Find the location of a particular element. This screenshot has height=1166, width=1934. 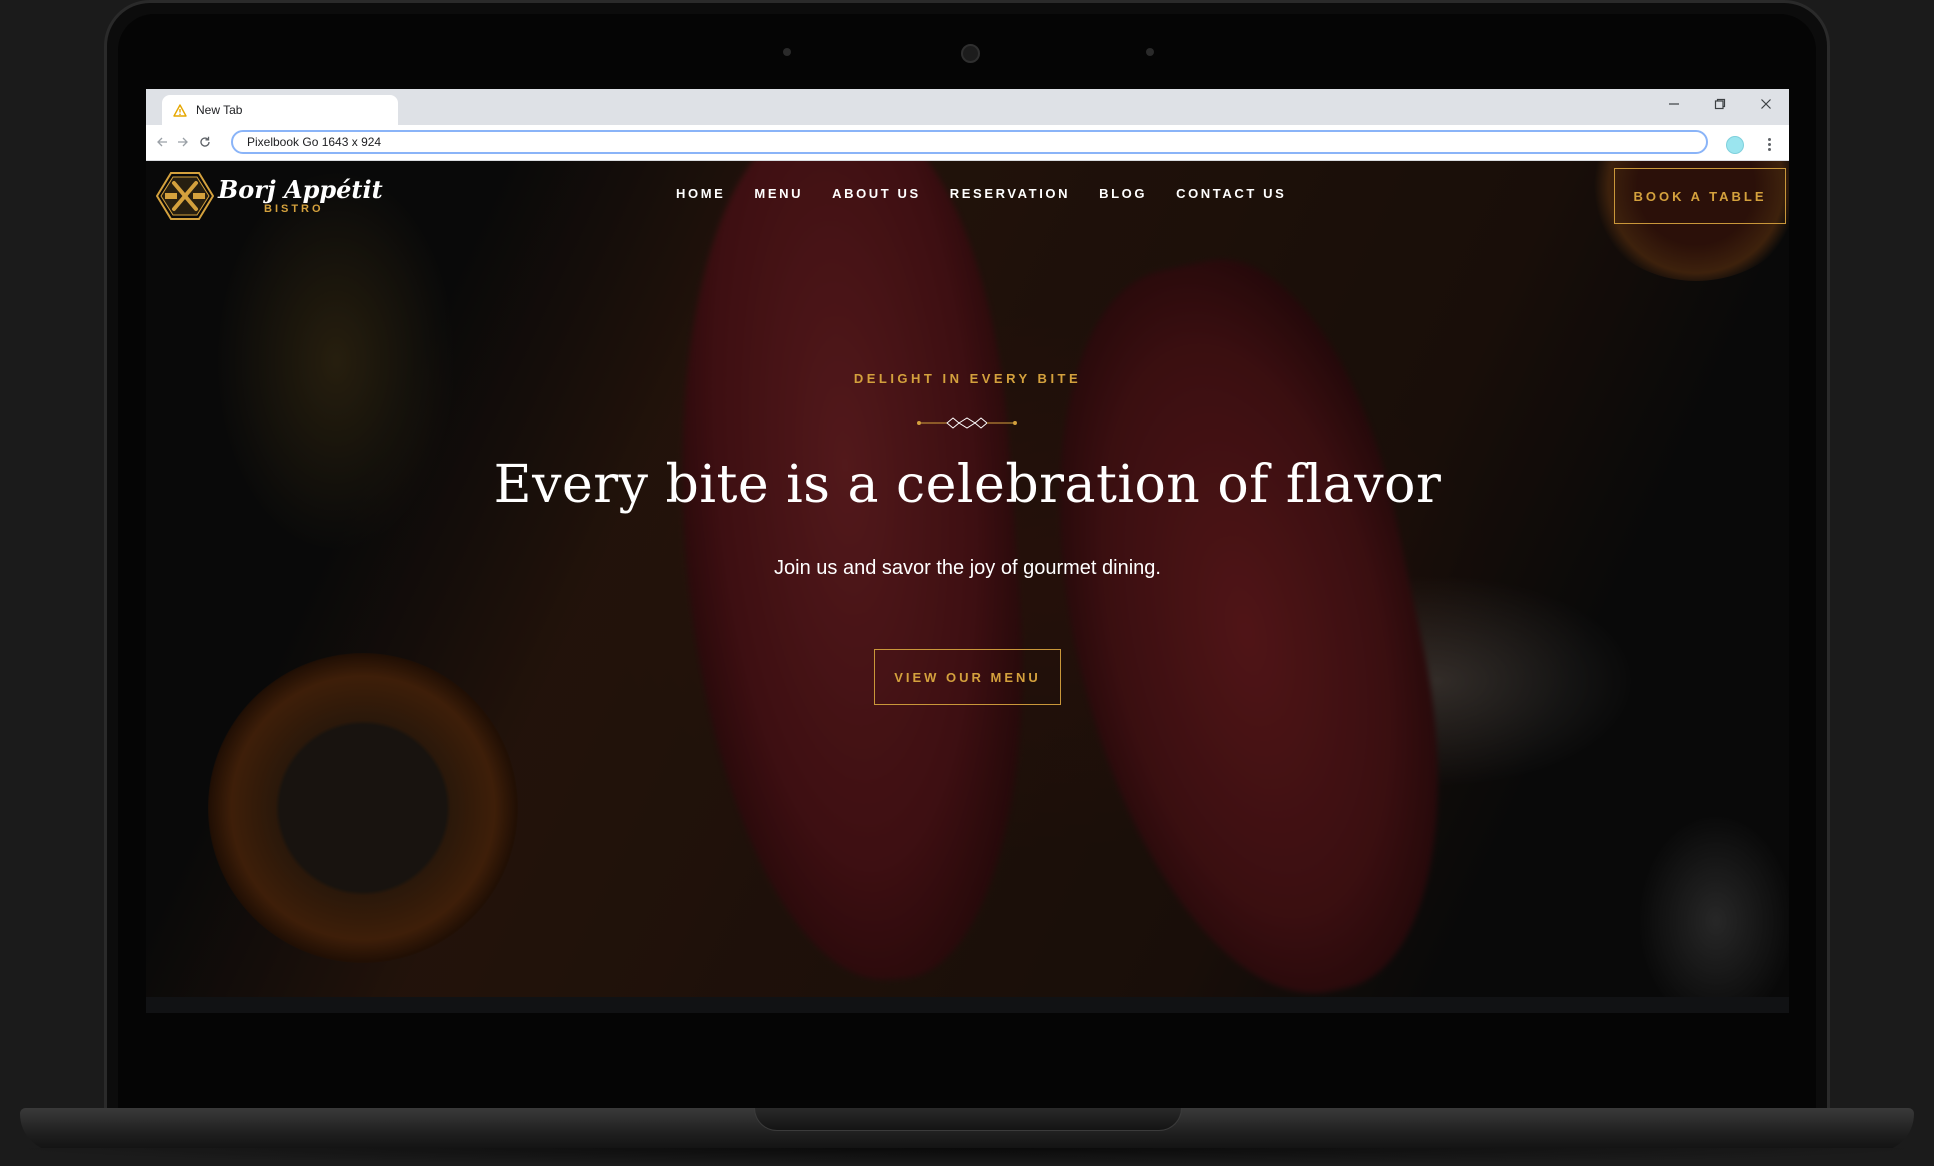

address-bar: Pixelbook Go 1643 x 924 is located at coordinates (969, 142).